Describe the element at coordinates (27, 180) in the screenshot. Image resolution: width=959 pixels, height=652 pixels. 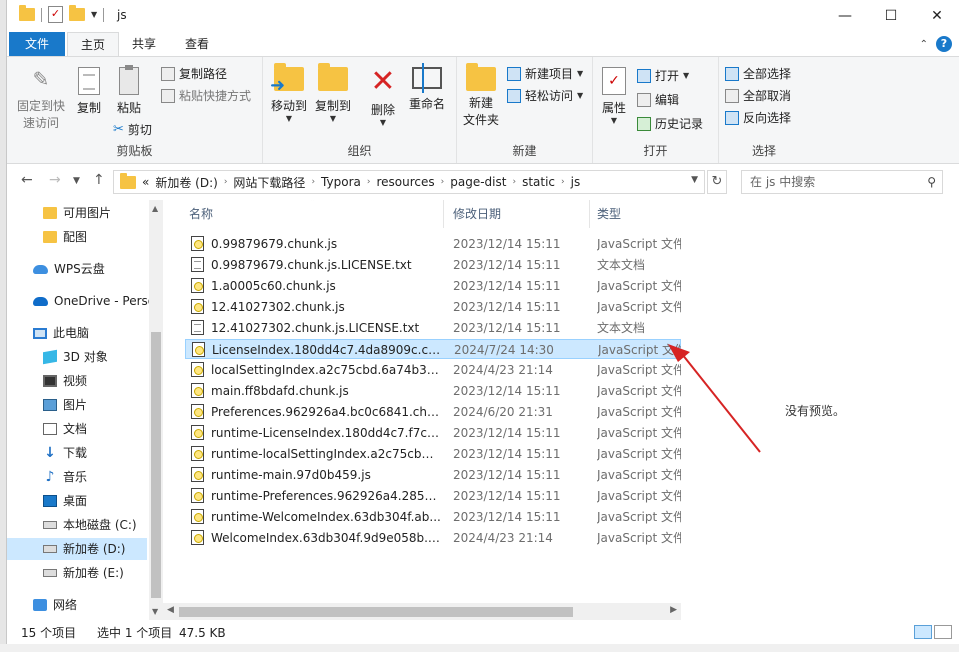
I see `back-arrow-icon: ←` at that location.